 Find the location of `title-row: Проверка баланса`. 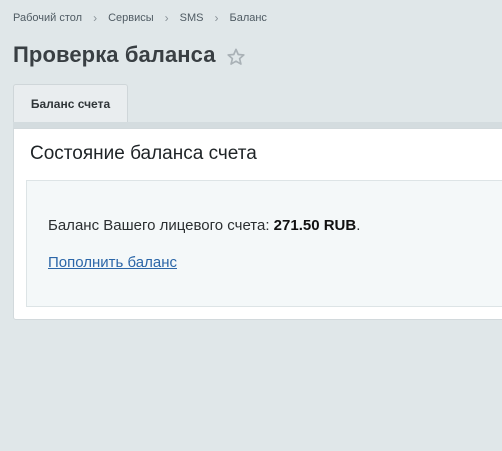

title-row: Проверка баланса is located at coordinates (129, 55).